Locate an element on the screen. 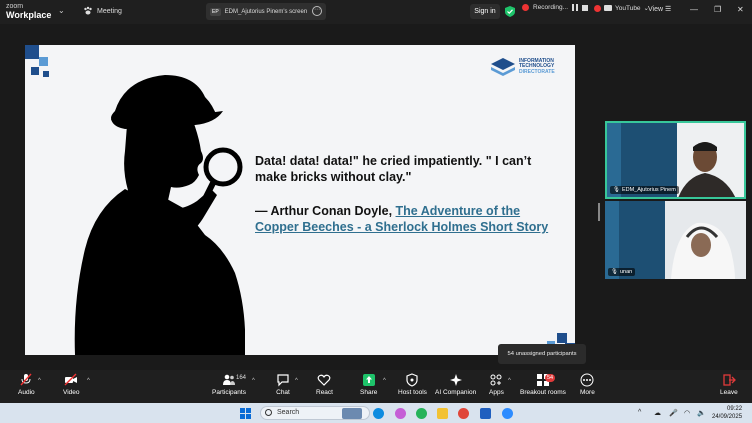 Image resolution: width=752 pixels, height=423 pixels. more-button: More is located at coordinates (587, 384).